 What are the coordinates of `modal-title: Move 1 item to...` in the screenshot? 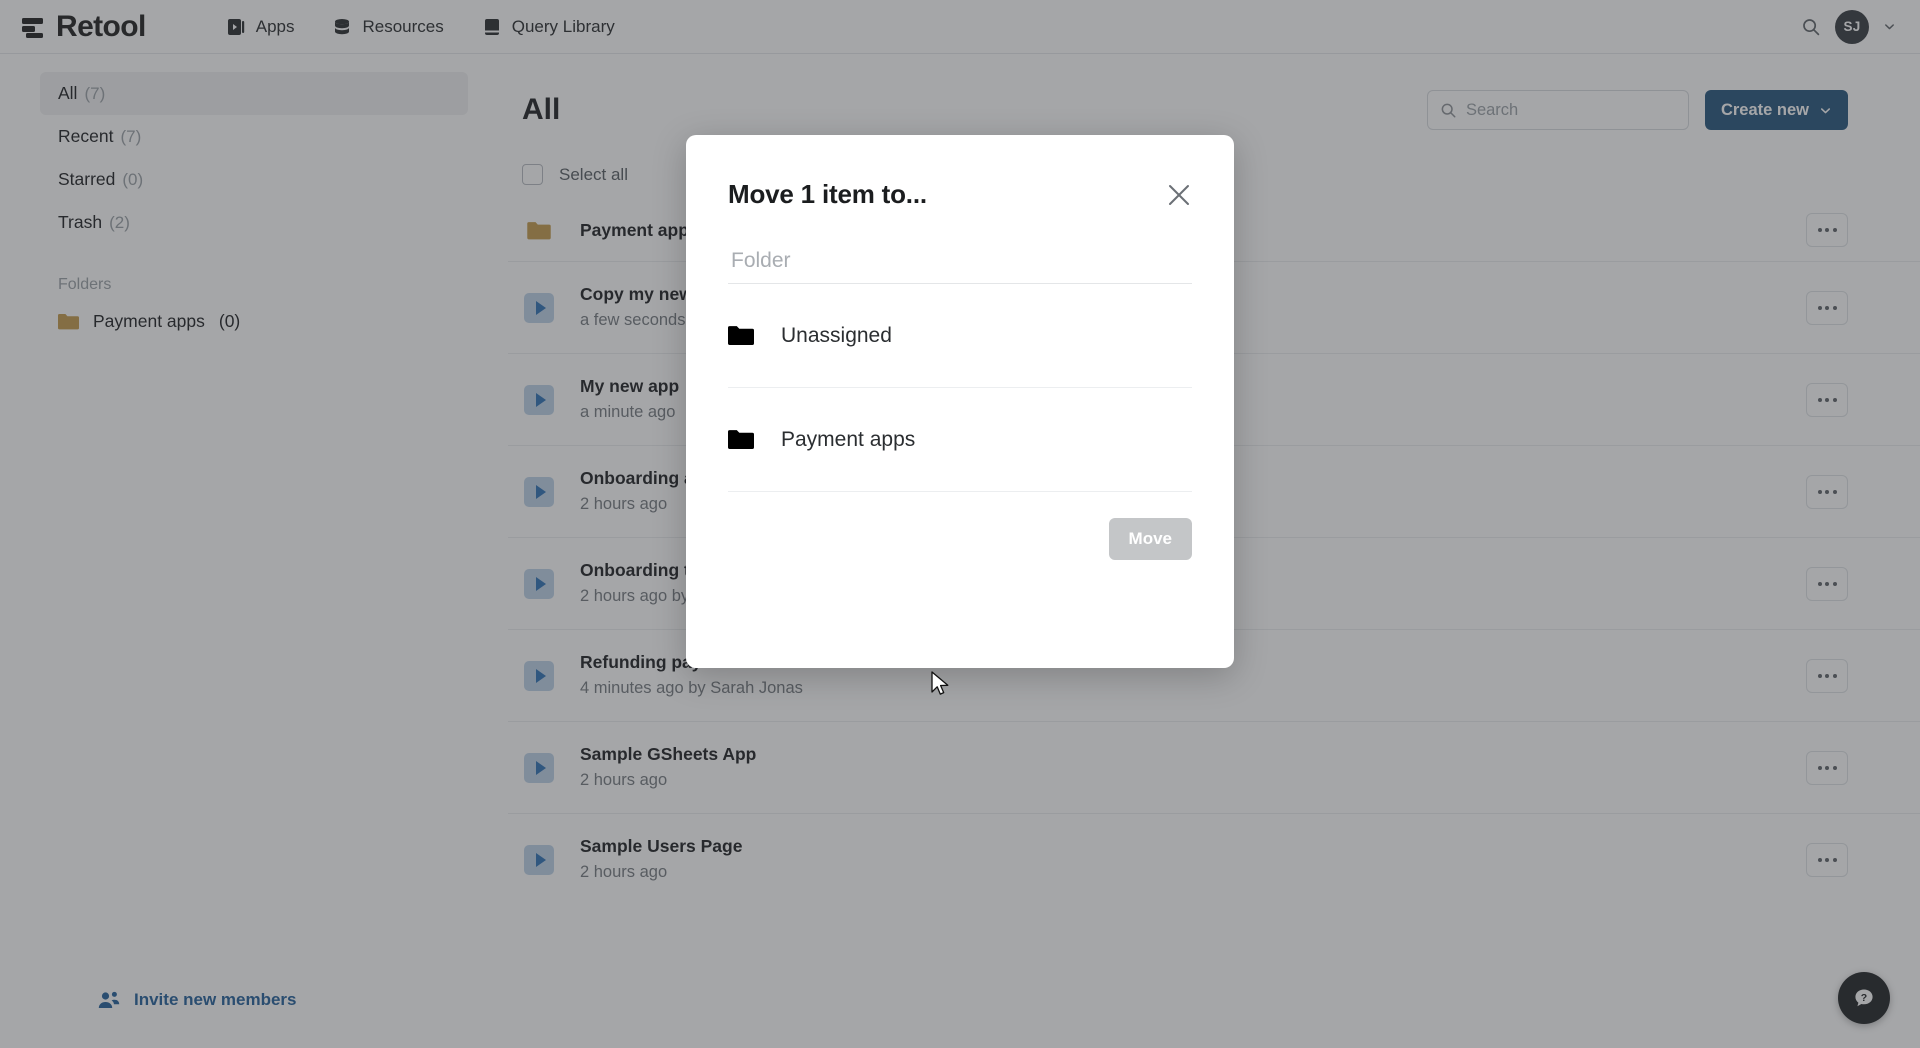 It's located at (827, 194).